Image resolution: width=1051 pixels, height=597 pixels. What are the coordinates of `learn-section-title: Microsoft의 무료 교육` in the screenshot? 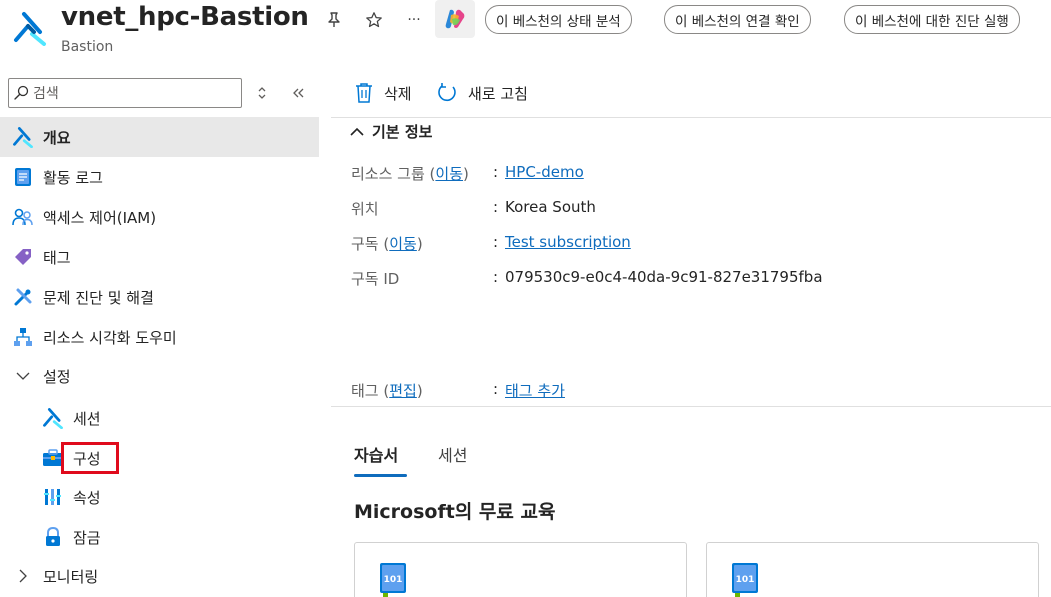 It's located at (455, 512).